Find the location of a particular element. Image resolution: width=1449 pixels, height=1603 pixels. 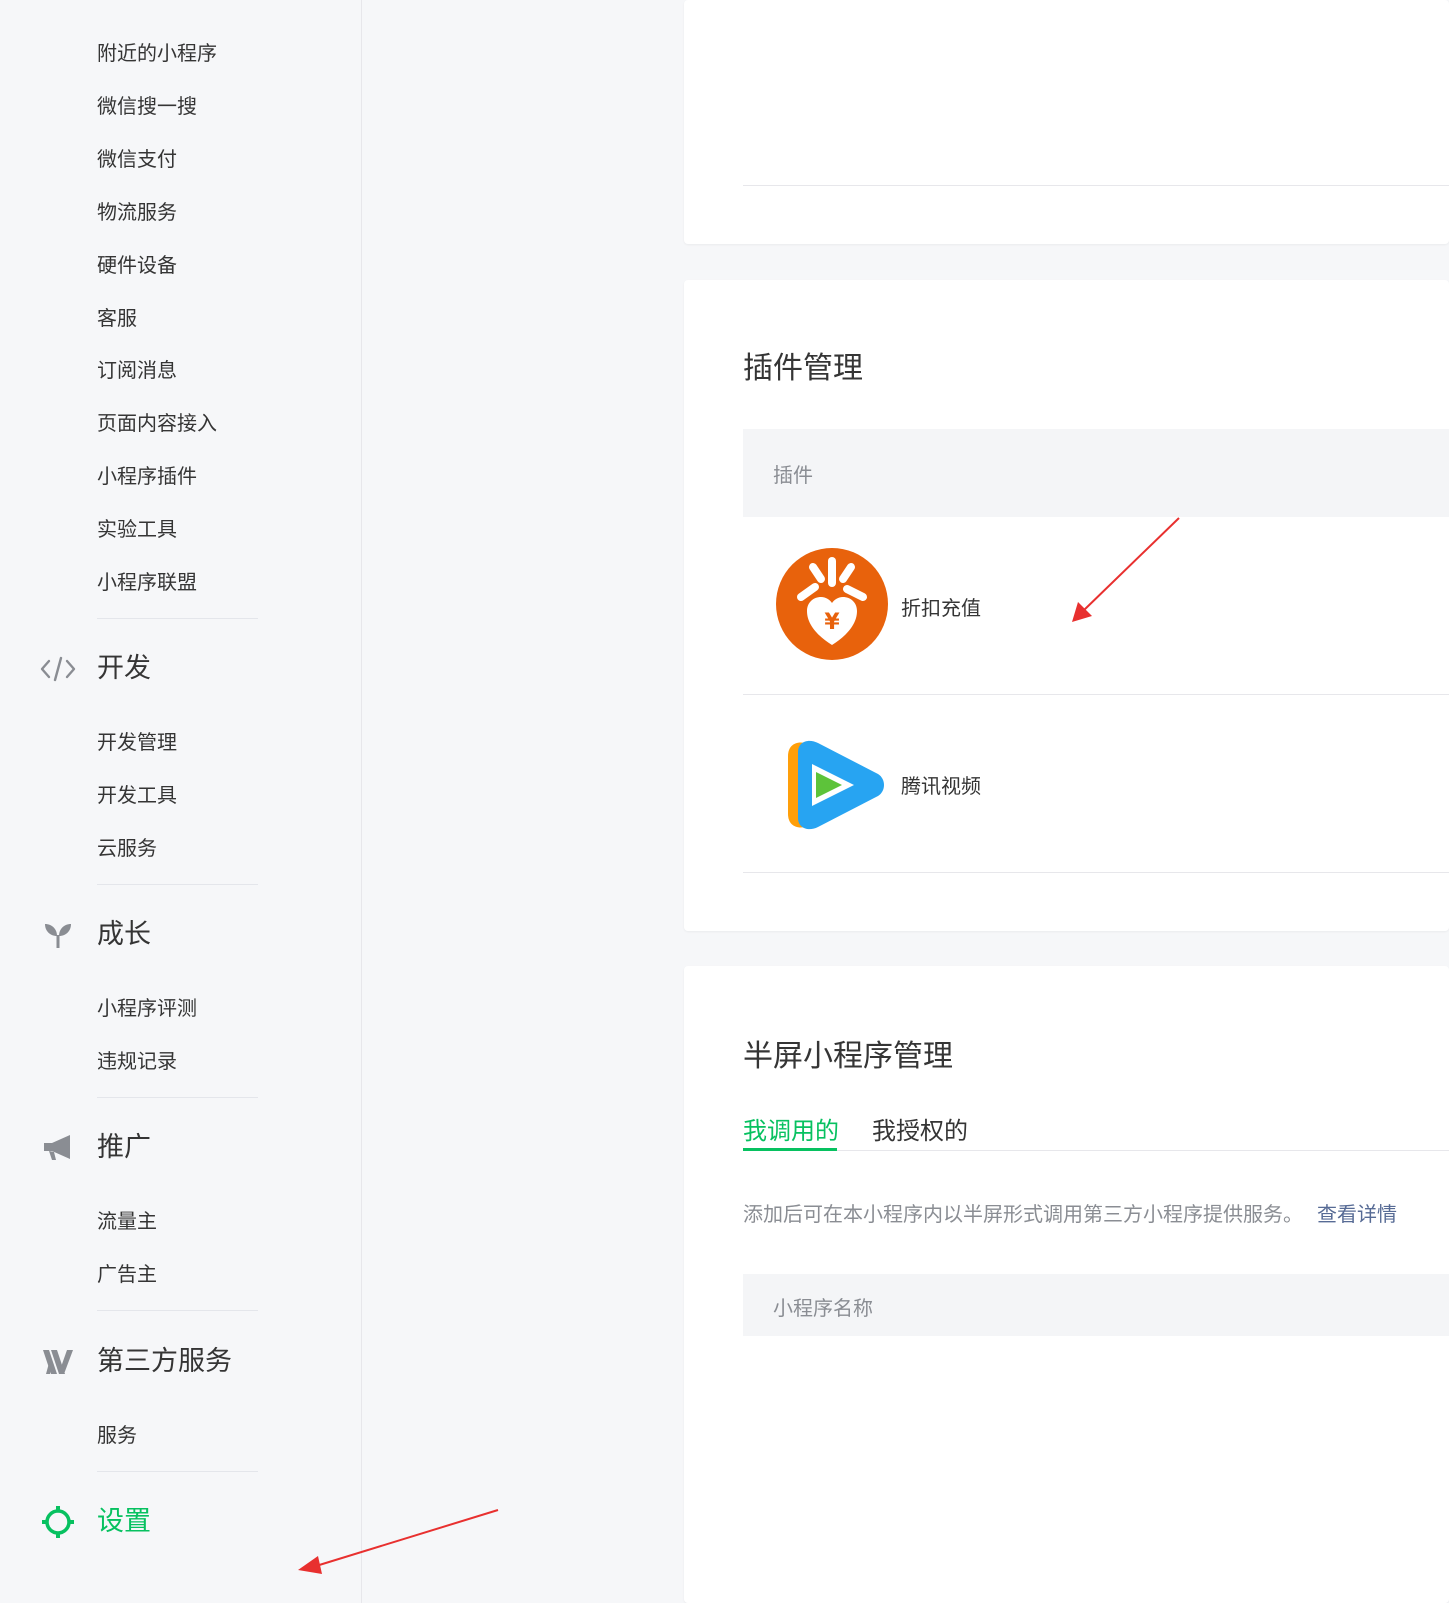

sidebar-item-services: 服务 is located at coordinates (117, 1435).